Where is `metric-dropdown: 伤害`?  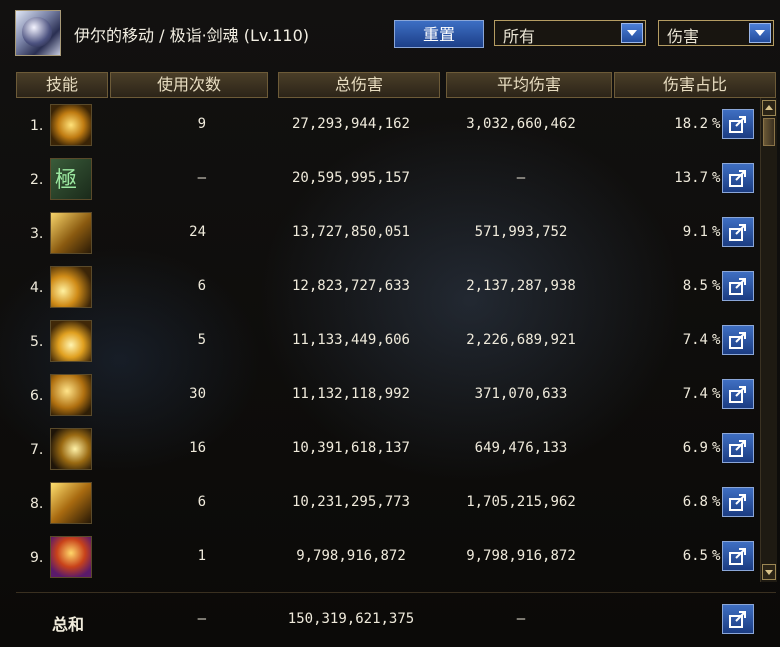 metric-dropdown: 伤害 is located at coordinates (716, 33).